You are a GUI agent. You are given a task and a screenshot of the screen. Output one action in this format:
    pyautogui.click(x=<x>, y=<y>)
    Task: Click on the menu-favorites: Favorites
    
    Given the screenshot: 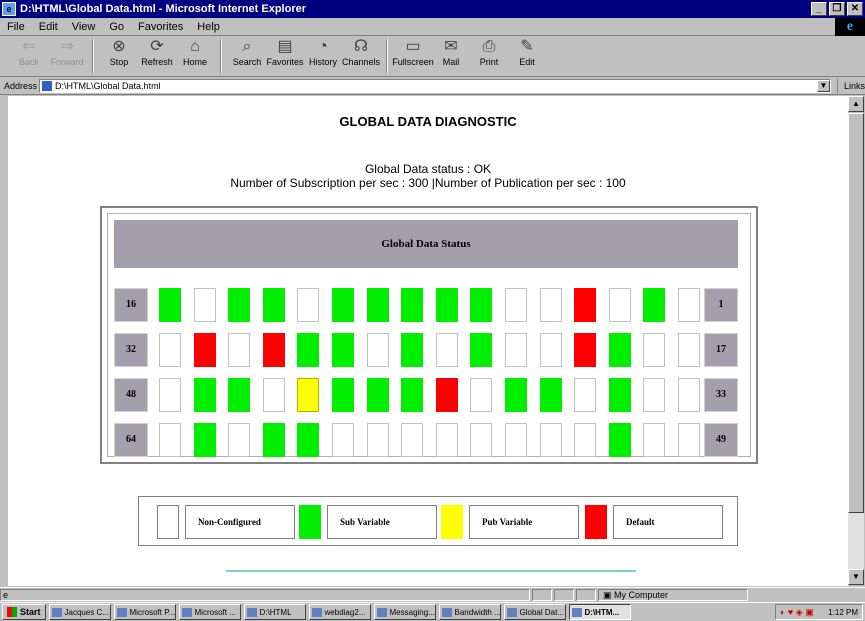 What is the action you would take?
    pyautogui.click(x=160, y=27)
    